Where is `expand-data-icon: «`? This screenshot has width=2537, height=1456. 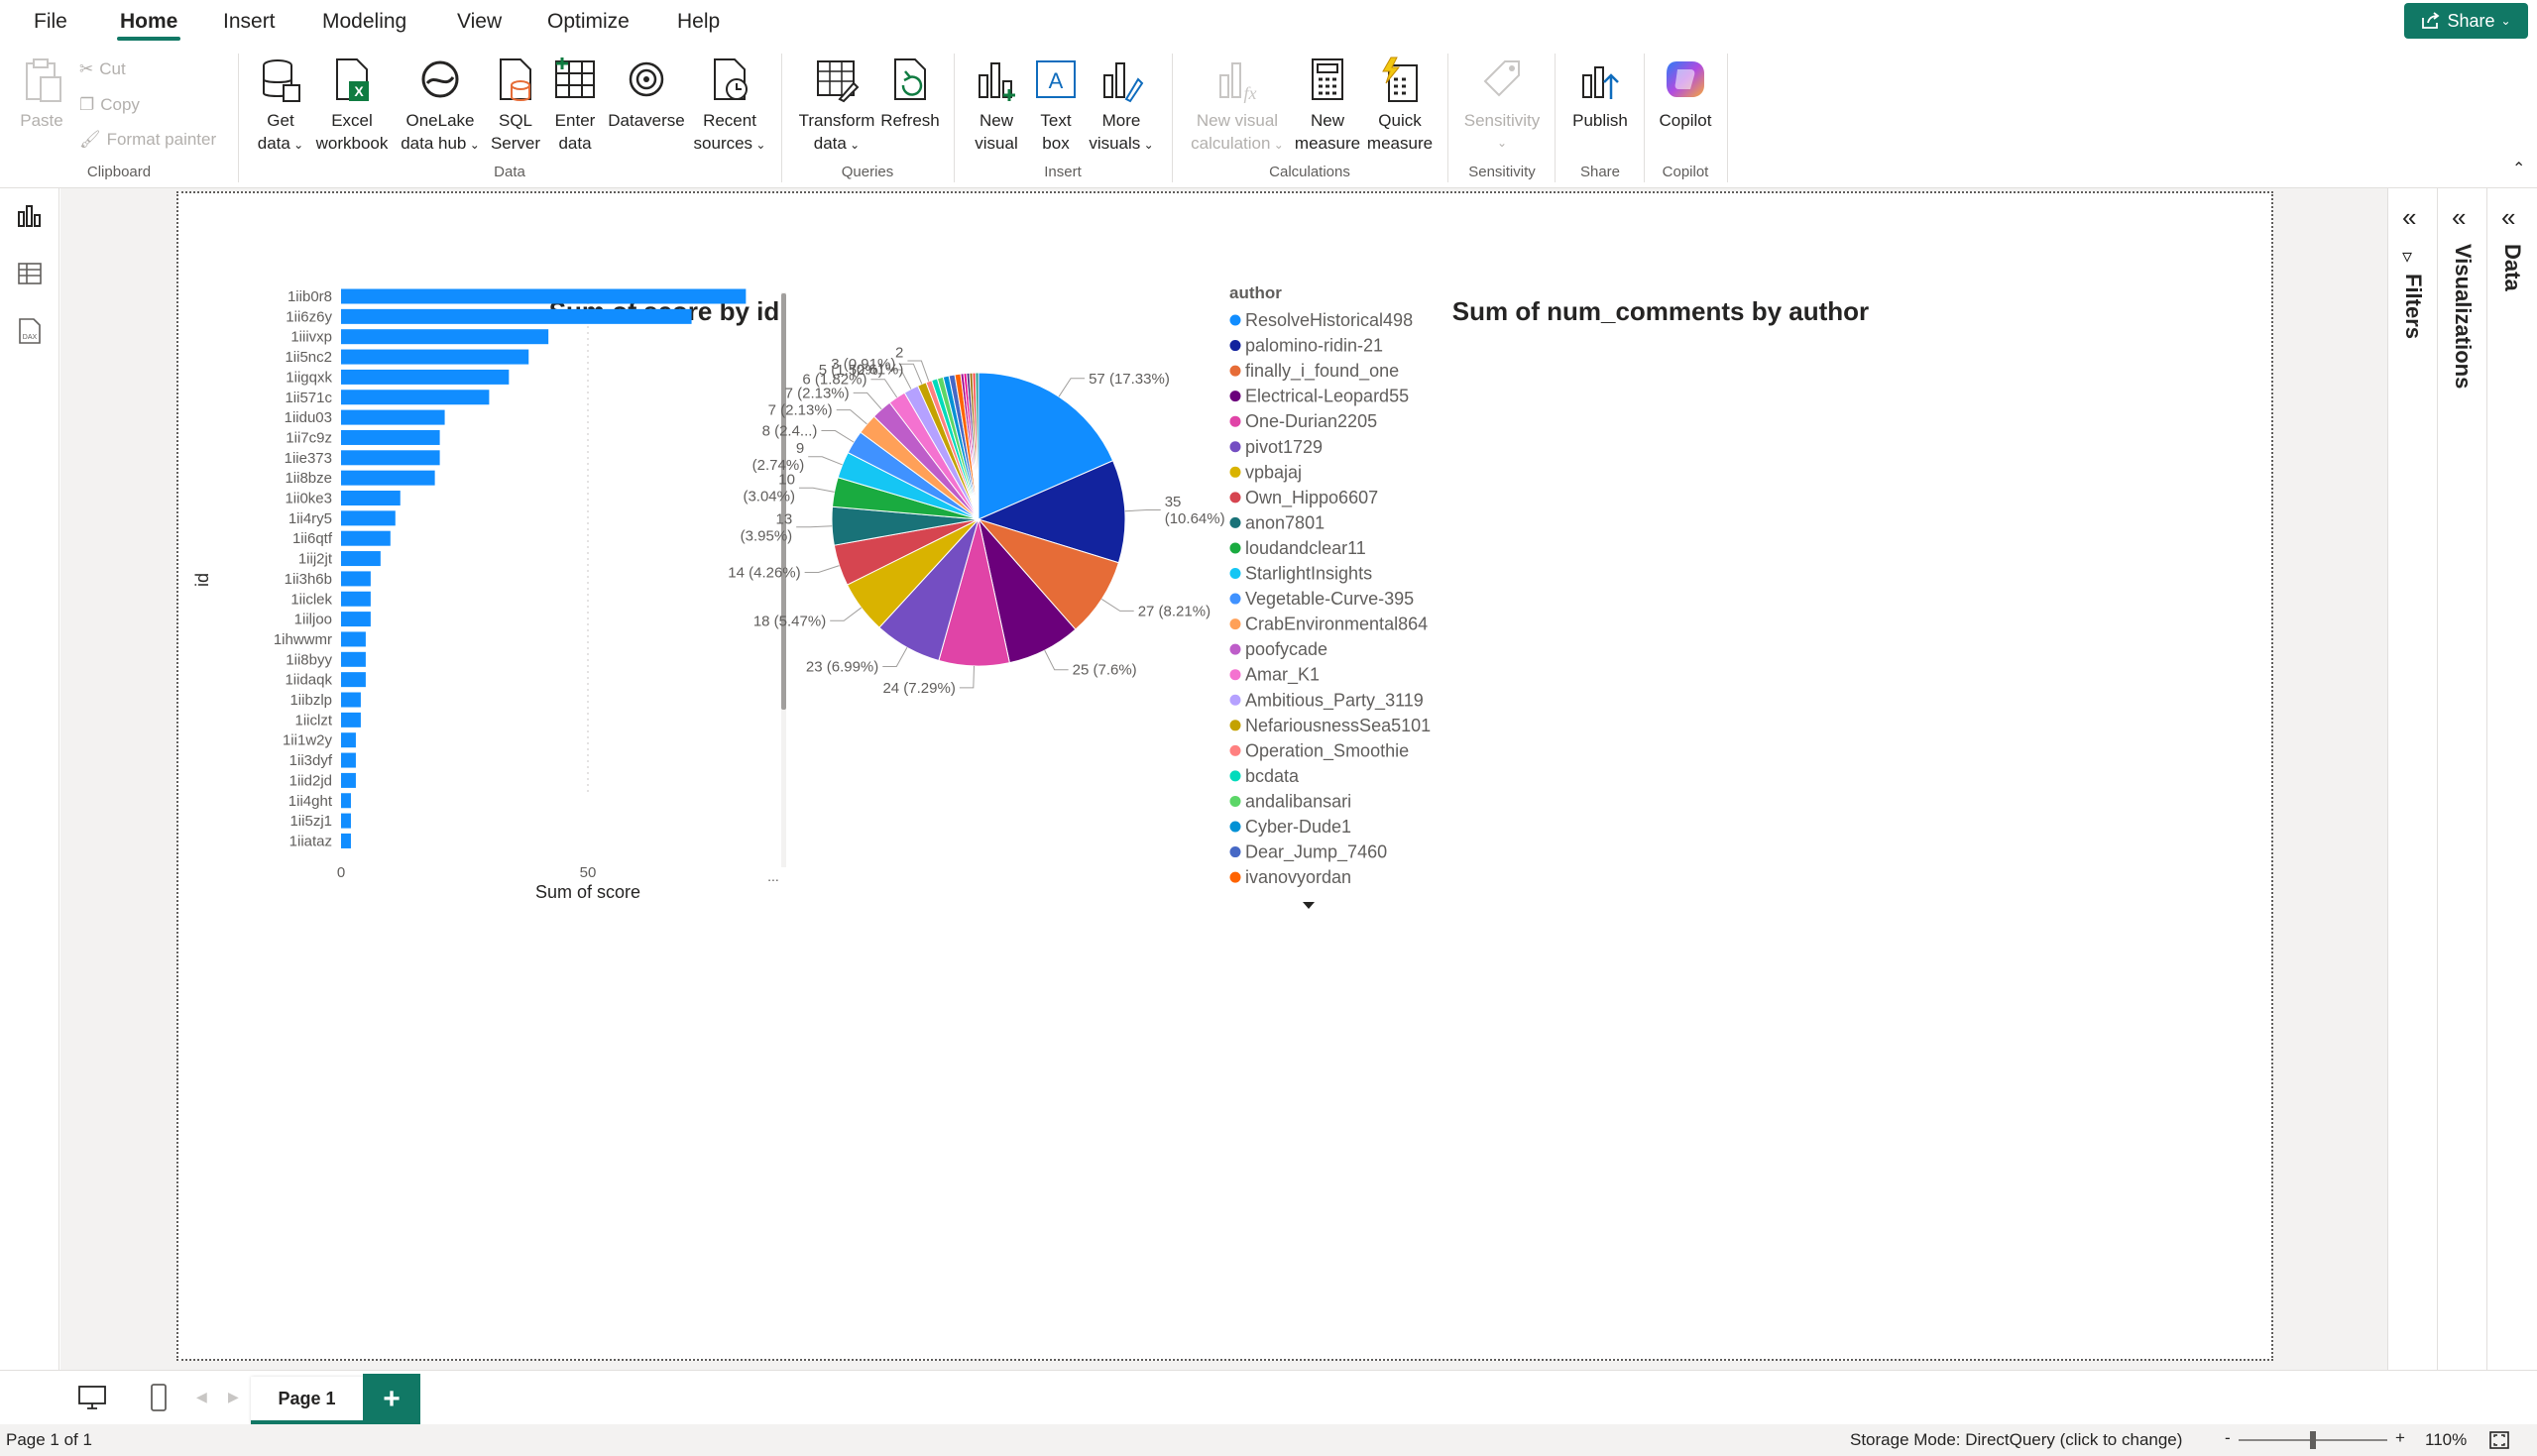 expand-data-icon: « is located at coordinates (2508, 217).